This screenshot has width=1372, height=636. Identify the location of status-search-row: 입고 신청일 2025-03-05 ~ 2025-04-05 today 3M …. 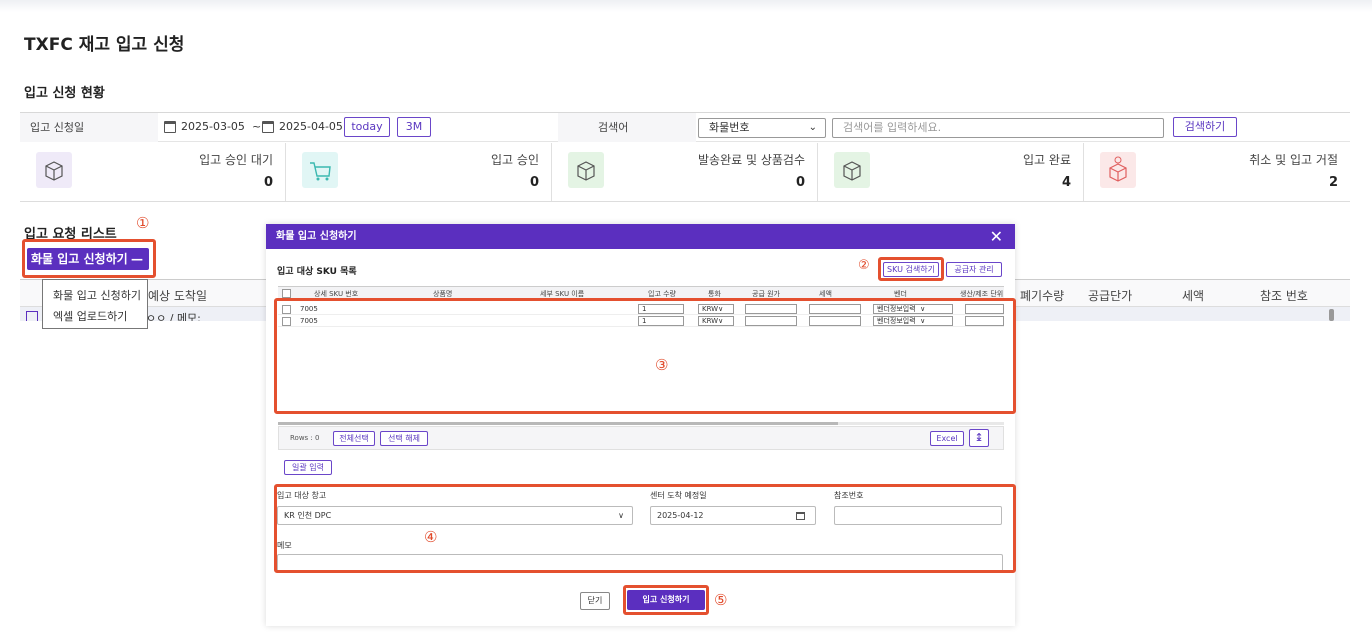
(685, 127).